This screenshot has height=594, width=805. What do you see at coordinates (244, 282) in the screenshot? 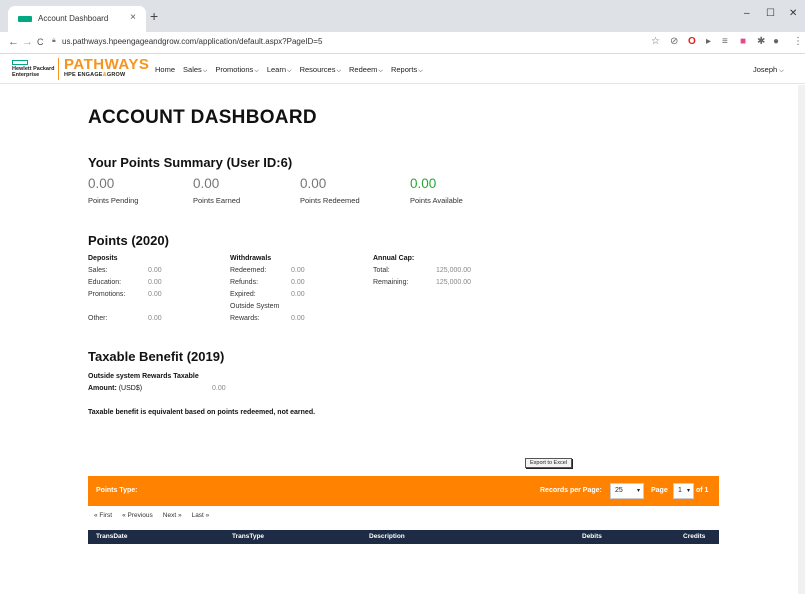
I see `withdrawal-label: Refunds:` at bounding box center [244, 282].